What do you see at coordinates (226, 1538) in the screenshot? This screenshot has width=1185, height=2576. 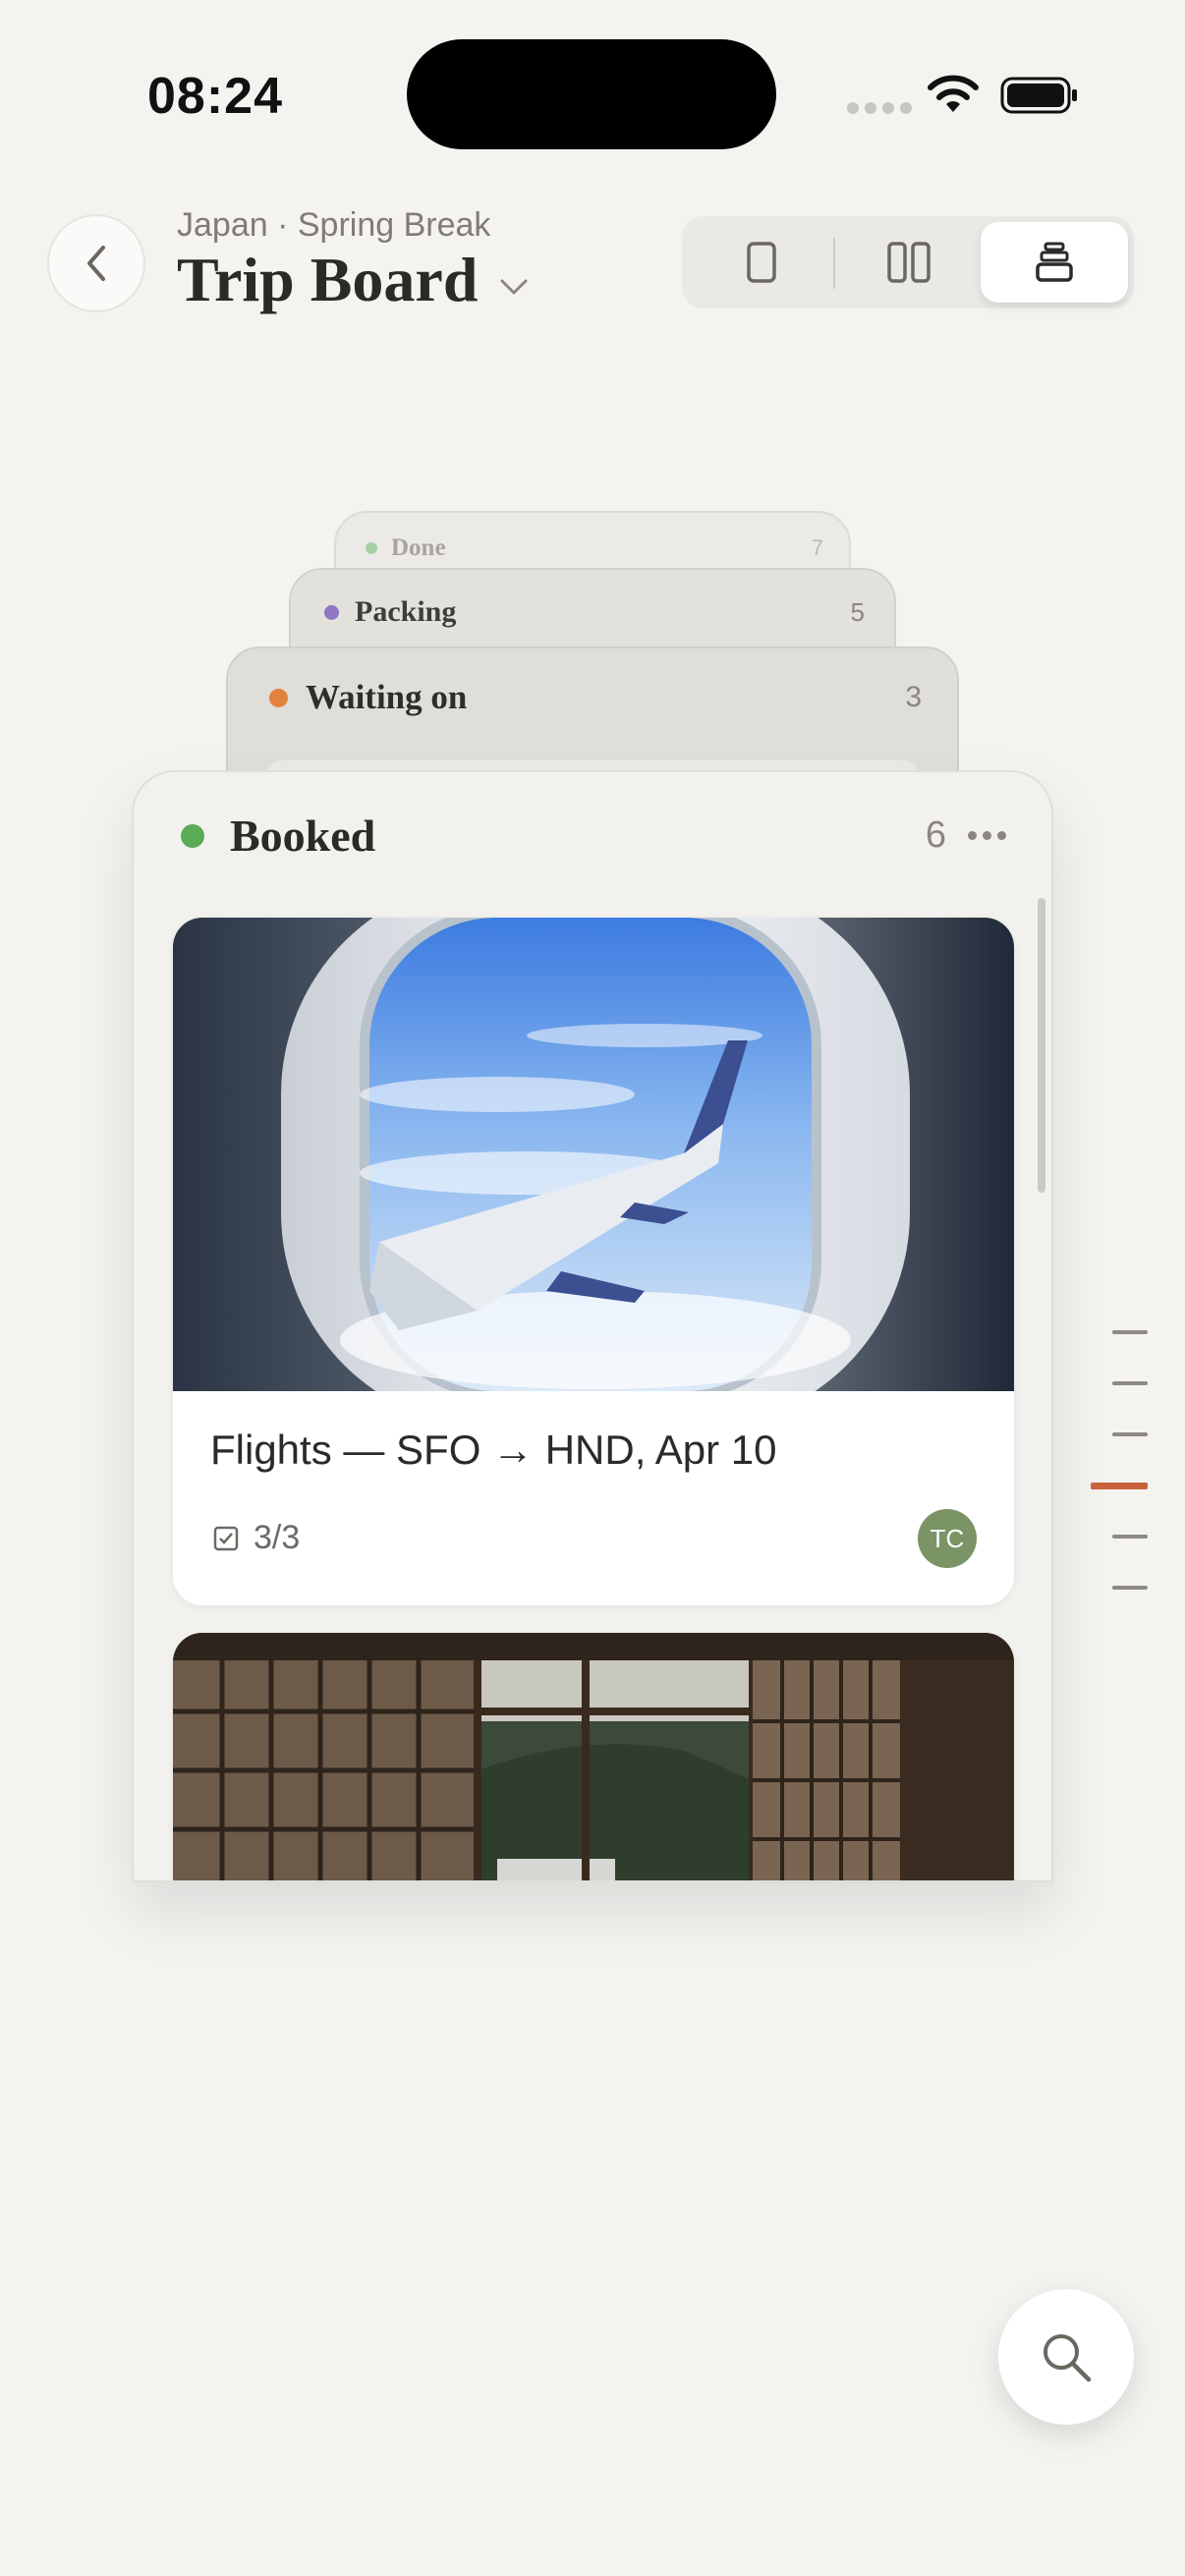 I see `checkbox-checked-icon` at bounding box center [226, 1538].